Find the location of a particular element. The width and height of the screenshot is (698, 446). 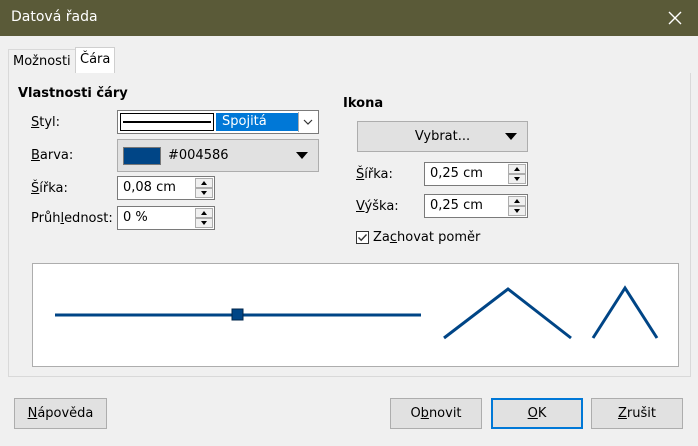

tab-line: Čára is located at coordinates (95, 60).